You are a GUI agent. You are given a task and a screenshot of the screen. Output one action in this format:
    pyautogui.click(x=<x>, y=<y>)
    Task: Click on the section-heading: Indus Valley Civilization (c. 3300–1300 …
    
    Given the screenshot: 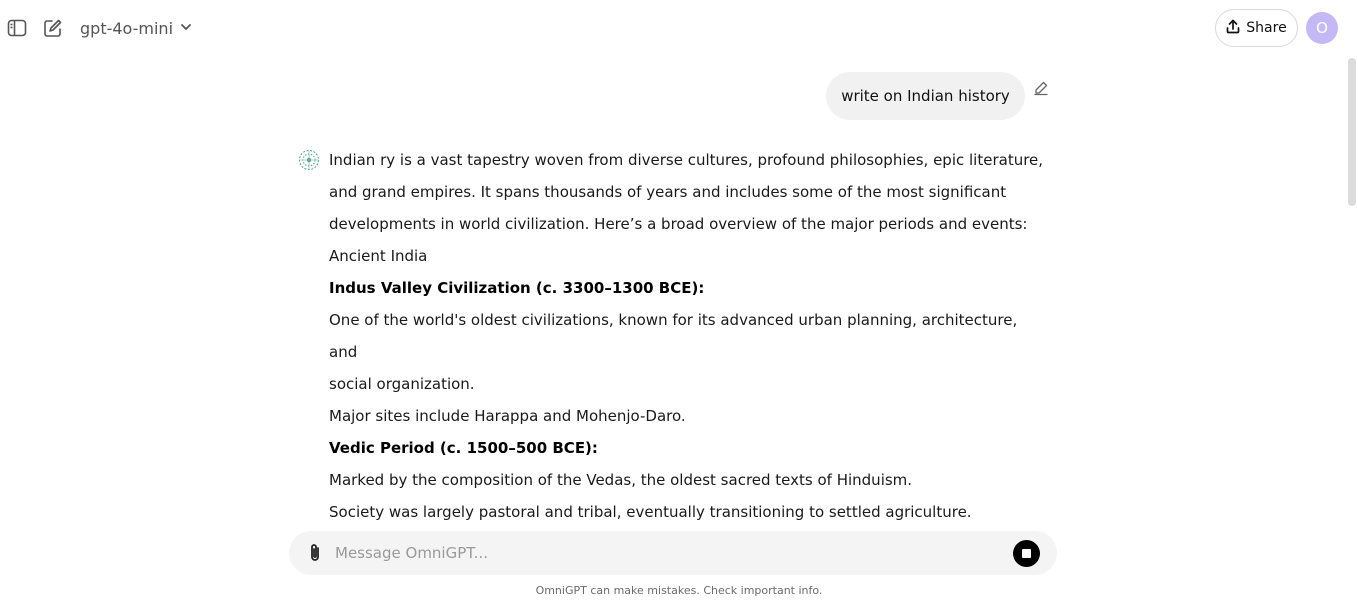 What is the action you would take?
    pyautogui.click(x=517, y=288)
    